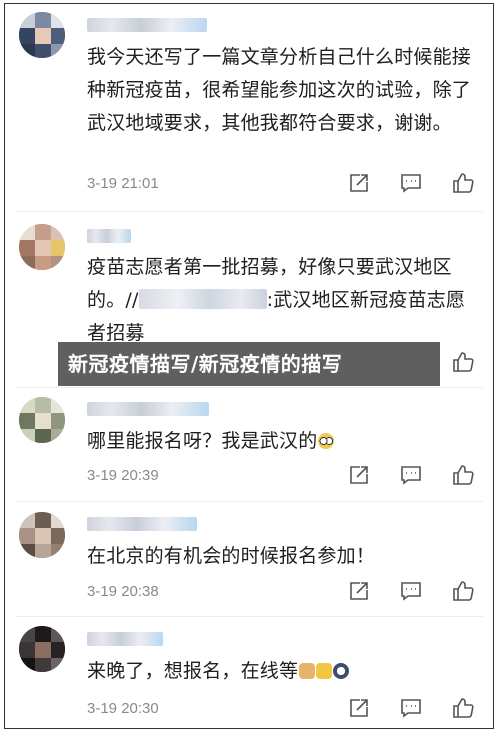  What do you see at coordinates (193, 671) in the screenshot?
I see `comment-text-part: 来晚了，想报名，在线等` at bounding box center [193, 671].